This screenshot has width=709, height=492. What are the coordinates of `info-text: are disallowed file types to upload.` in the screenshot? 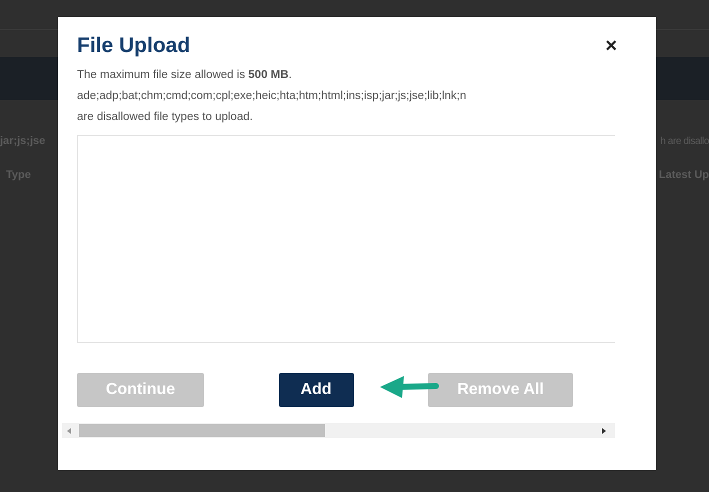 It's located at (165, 117).